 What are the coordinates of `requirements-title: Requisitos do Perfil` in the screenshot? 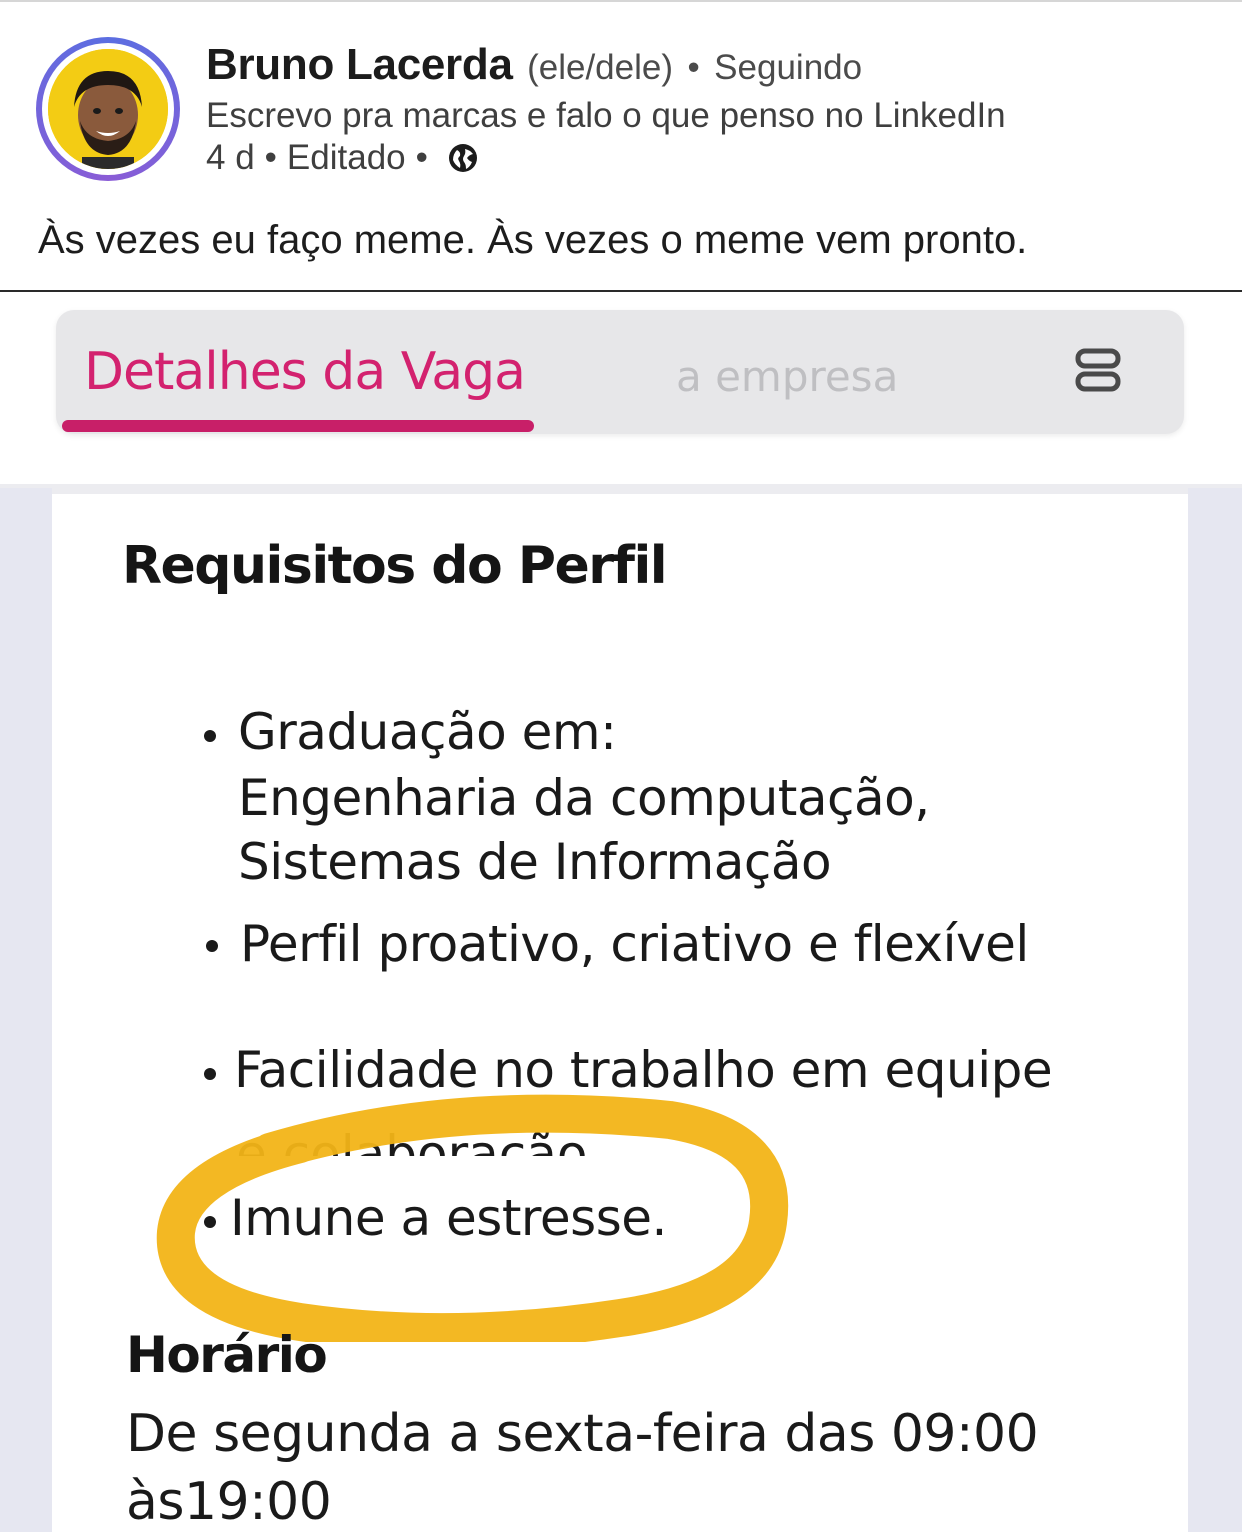 It's located at (395, 566).